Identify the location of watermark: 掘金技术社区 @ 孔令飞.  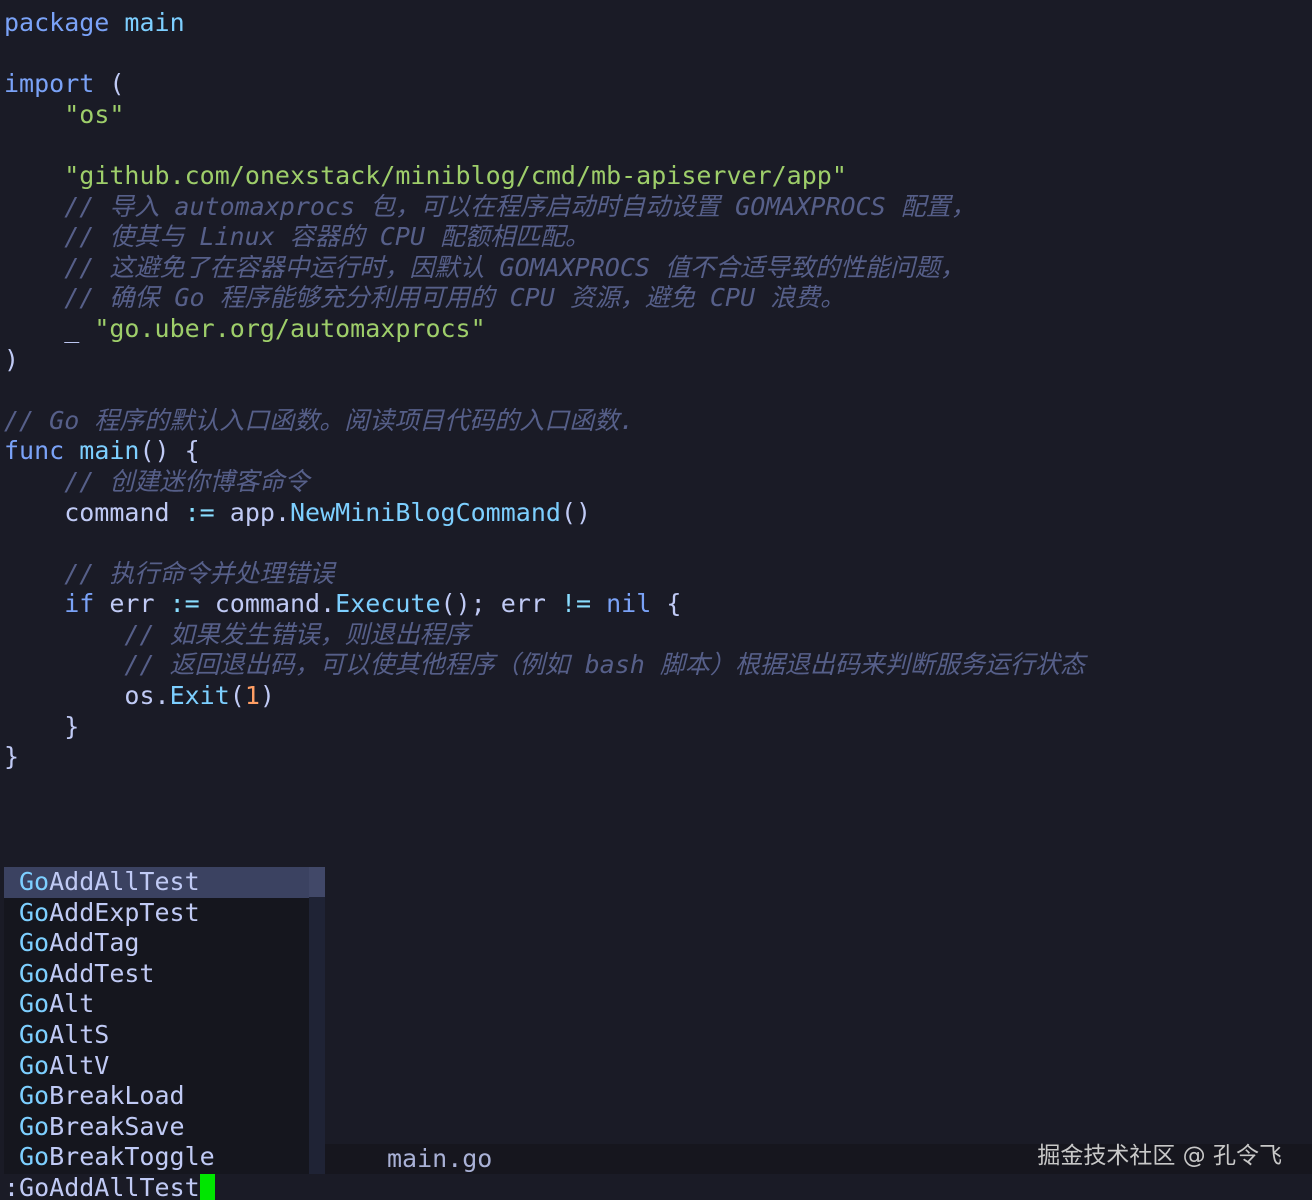
(1159, 1156).